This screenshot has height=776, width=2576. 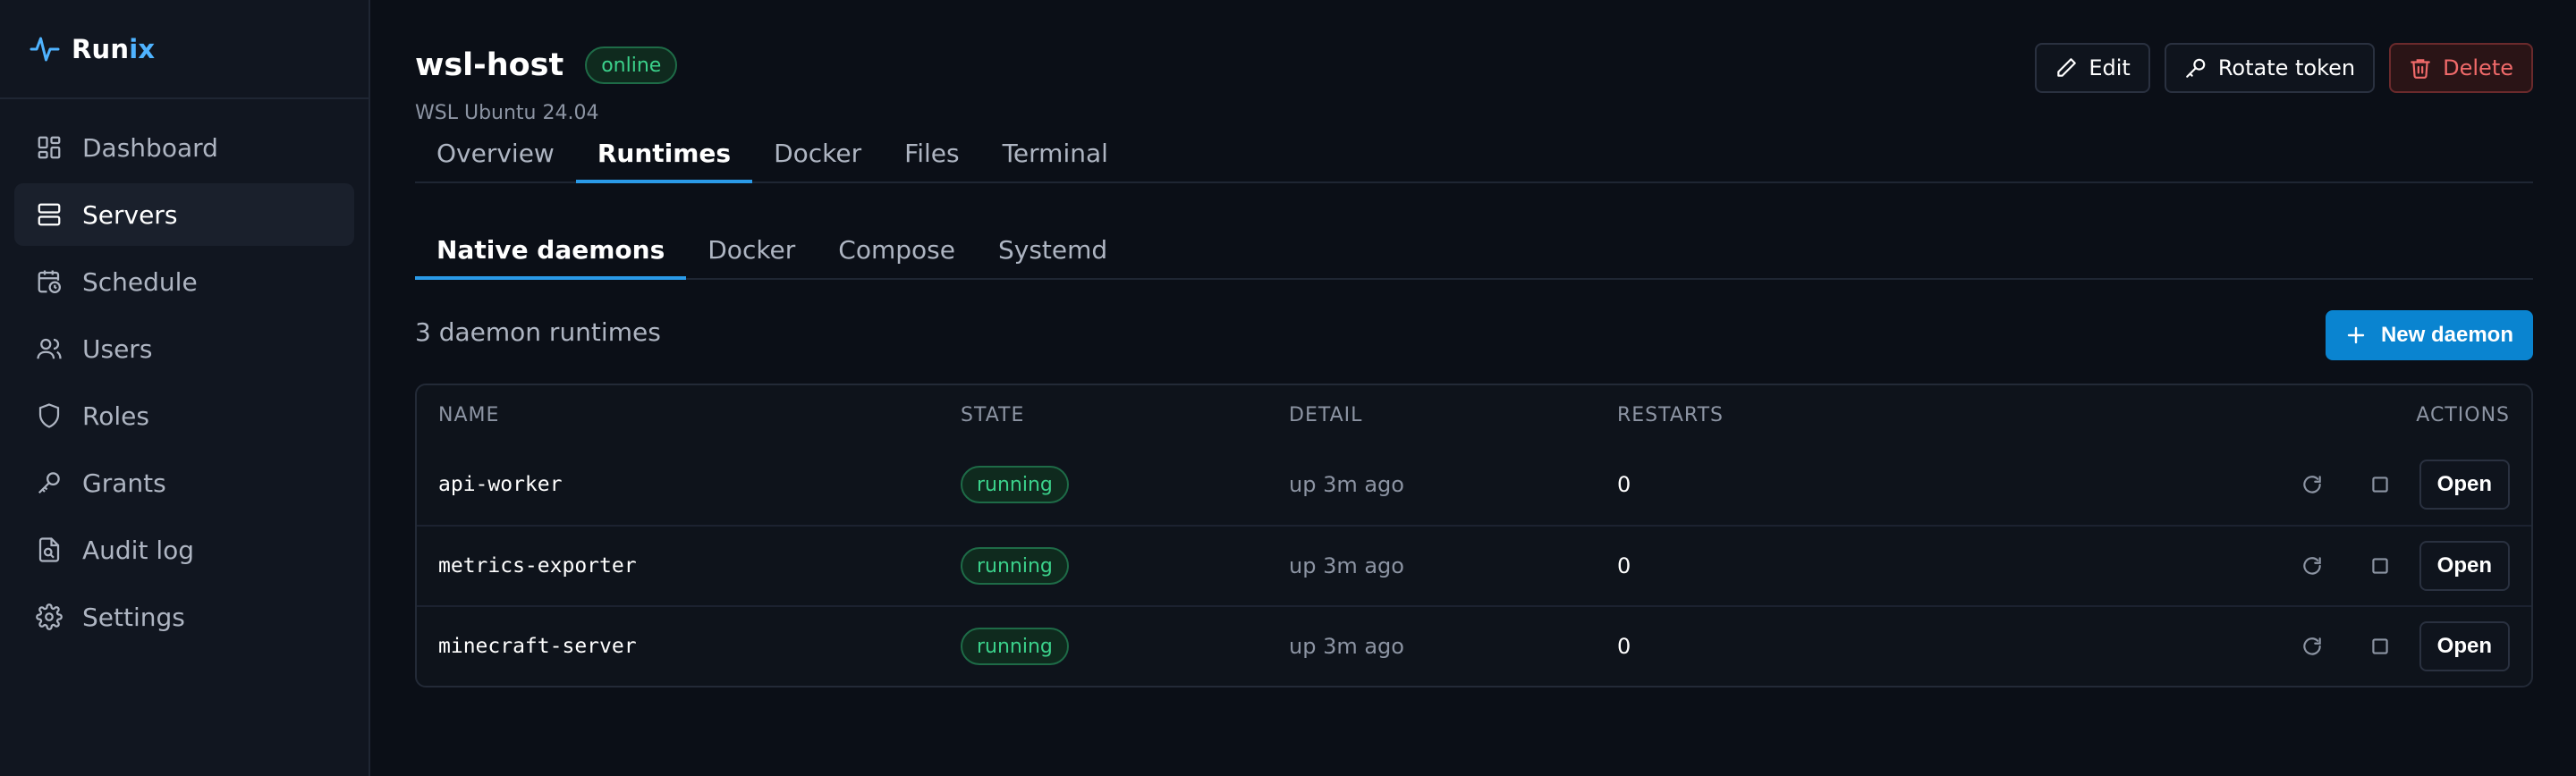 What do you see at coordinates (2420, 69) in the screenshot?
I see `trash-icon` at bounding box center [2420, 69].